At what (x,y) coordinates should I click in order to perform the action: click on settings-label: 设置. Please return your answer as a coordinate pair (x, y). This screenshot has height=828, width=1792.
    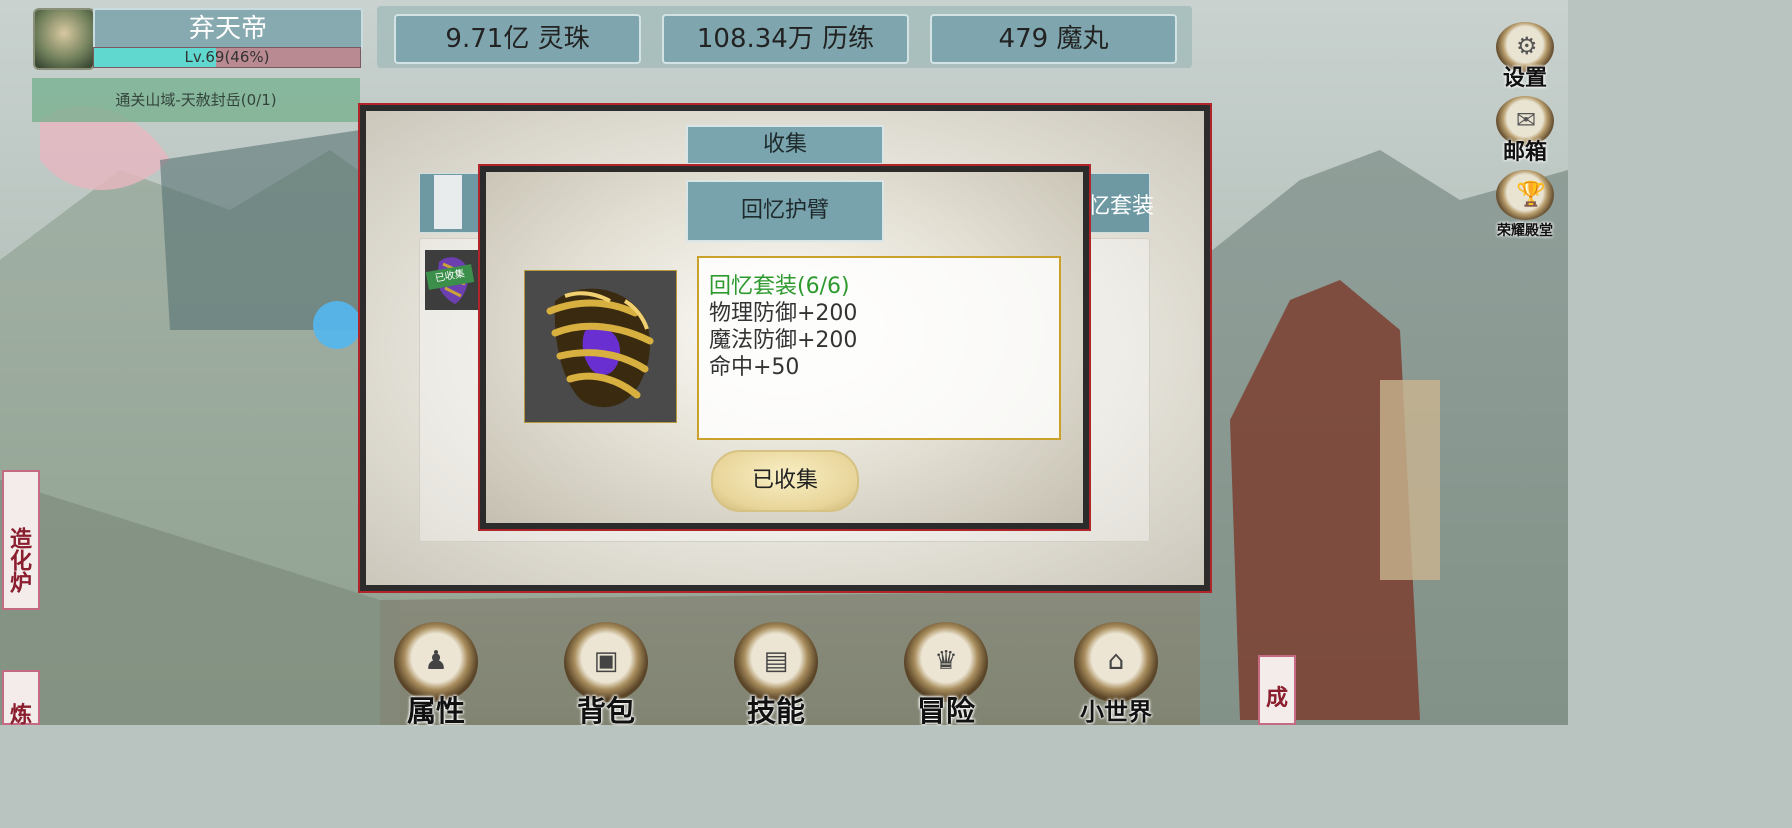
    Looking at the image, I should click on (1524, 78).